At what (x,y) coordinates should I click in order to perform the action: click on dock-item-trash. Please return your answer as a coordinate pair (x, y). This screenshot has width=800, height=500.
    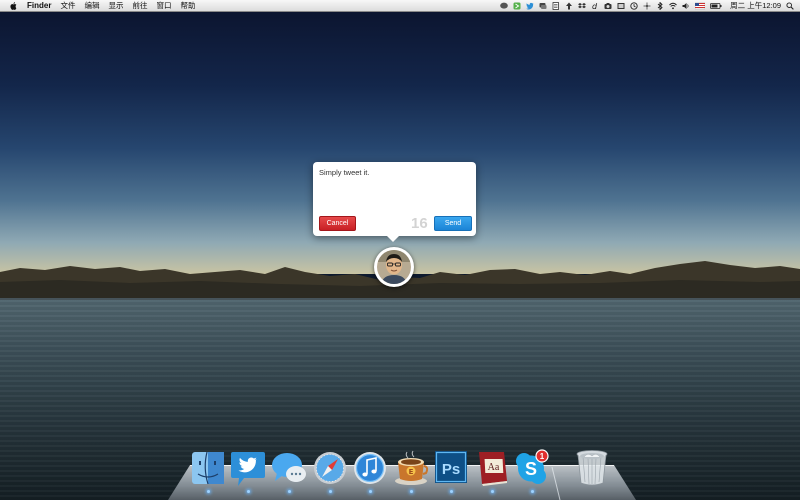
    Looking at the image, I should click on (592, 468).